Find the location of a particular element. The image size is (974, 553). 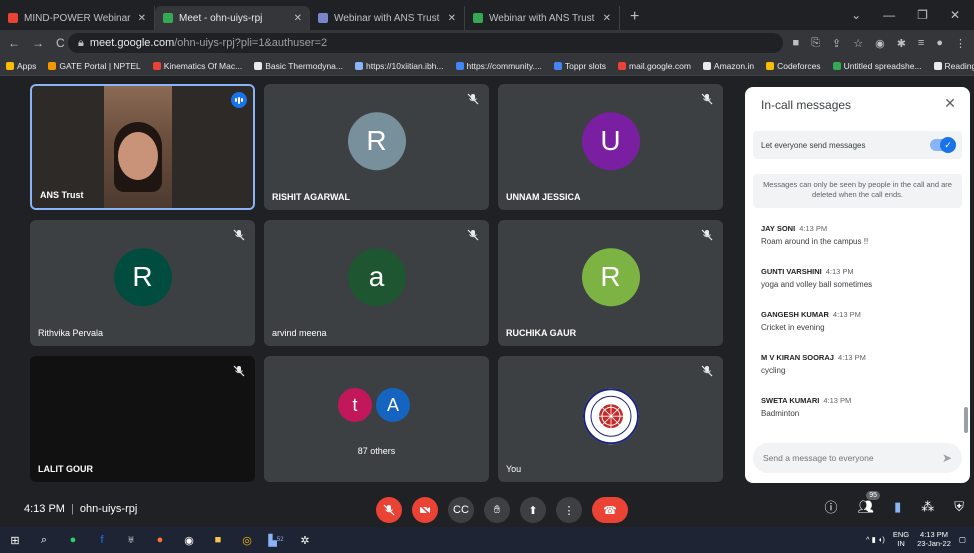

self-tile: You is located at coordinates (610, 419).